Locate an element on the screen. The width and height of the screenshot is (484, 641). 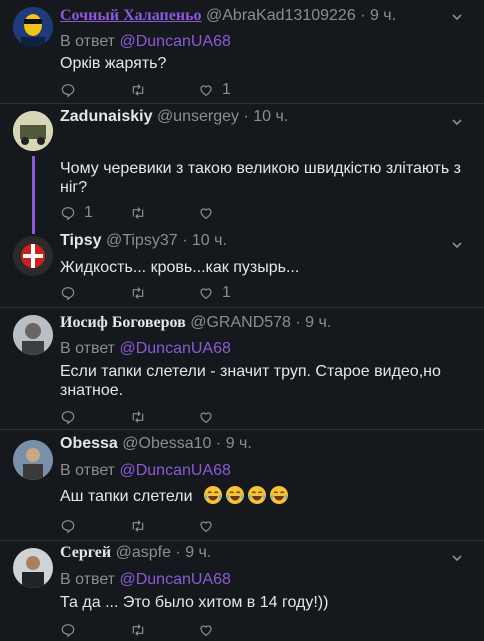
tweet-header: Zadunaiskiy @unsergey · 10 ч. is located at coordinates (174, 116).